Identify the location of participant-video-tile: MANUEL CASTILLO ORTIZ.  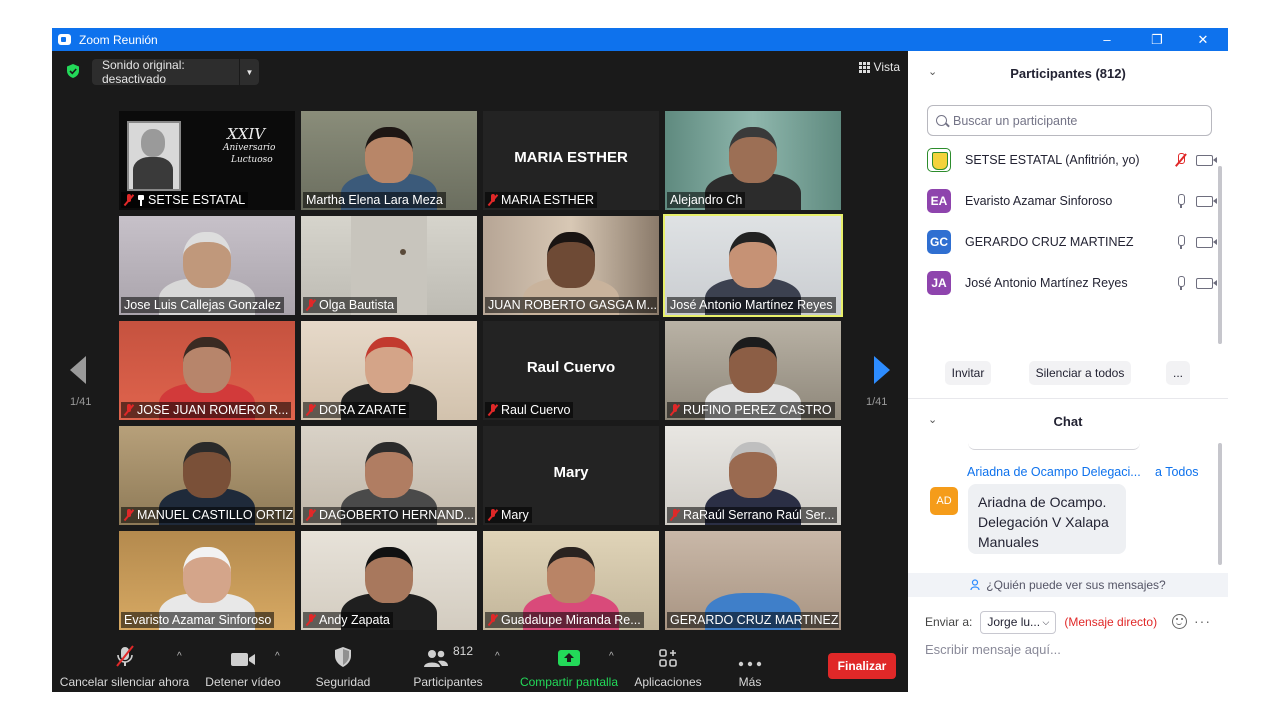
(207, 475).